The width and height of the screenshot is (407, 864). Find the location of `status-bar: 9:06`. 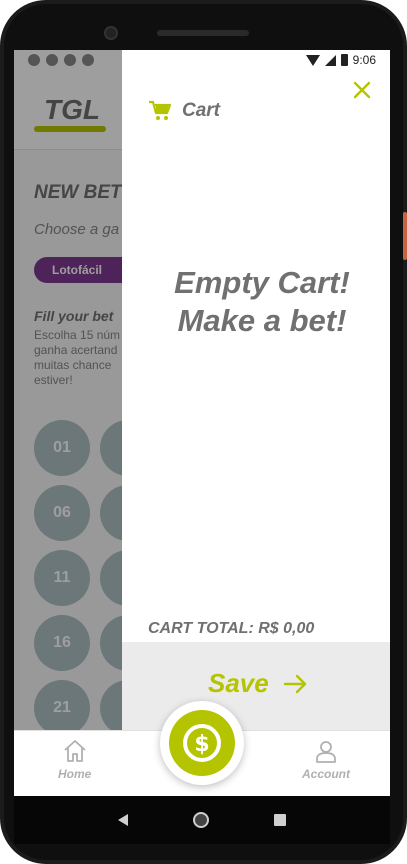

status-bar: 9:06 is located at coordinates (202, 61).